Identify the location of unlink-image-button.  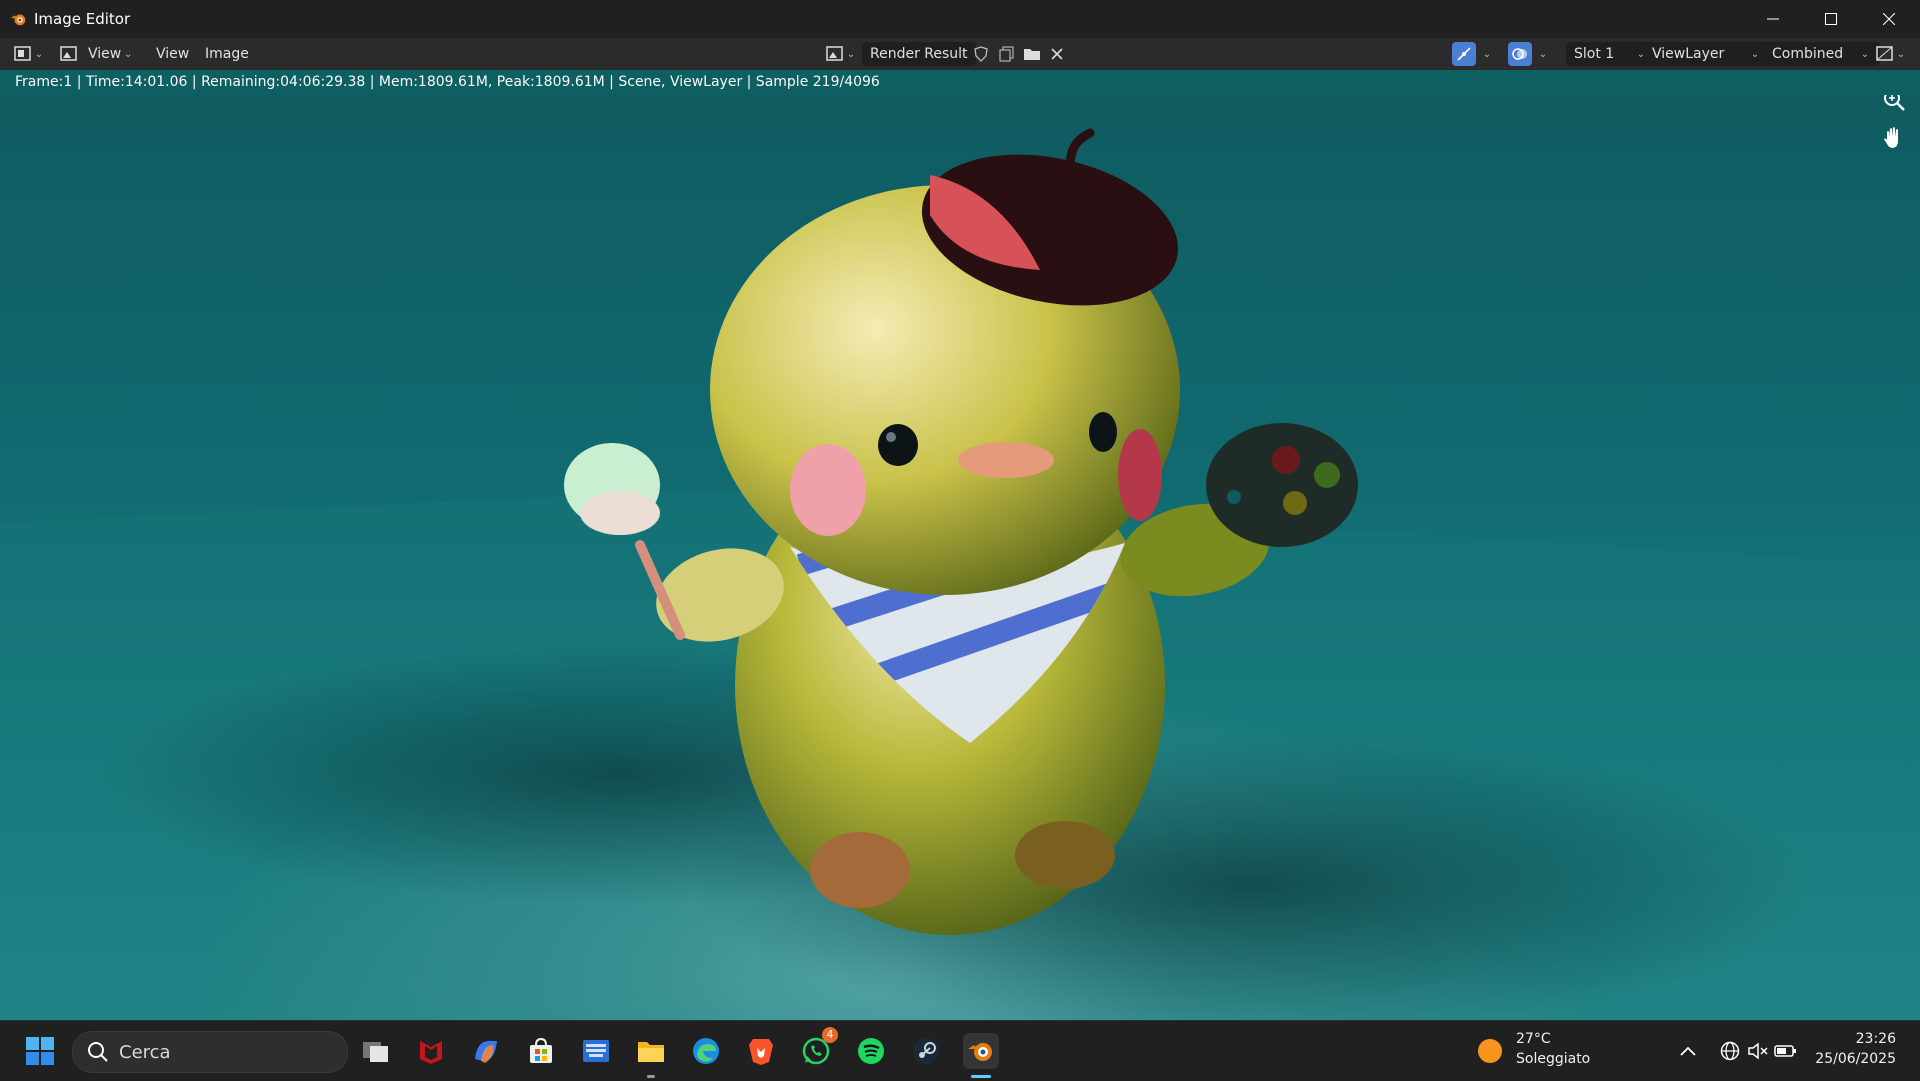
(1057, 54).